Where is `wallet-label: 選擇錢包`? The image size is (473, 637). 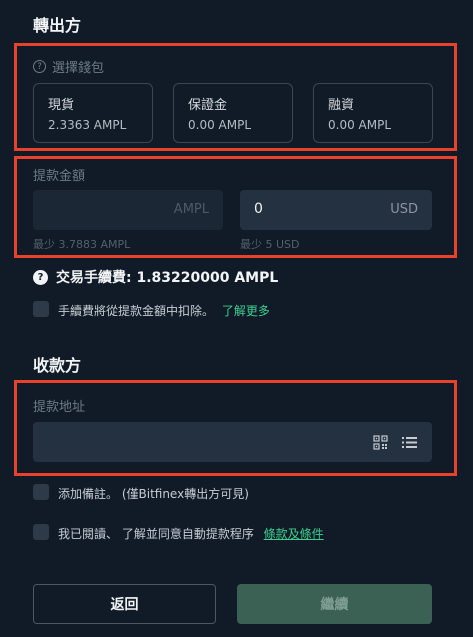
wallet-label: 選擇錢包 is located at coordinates (78, 68).